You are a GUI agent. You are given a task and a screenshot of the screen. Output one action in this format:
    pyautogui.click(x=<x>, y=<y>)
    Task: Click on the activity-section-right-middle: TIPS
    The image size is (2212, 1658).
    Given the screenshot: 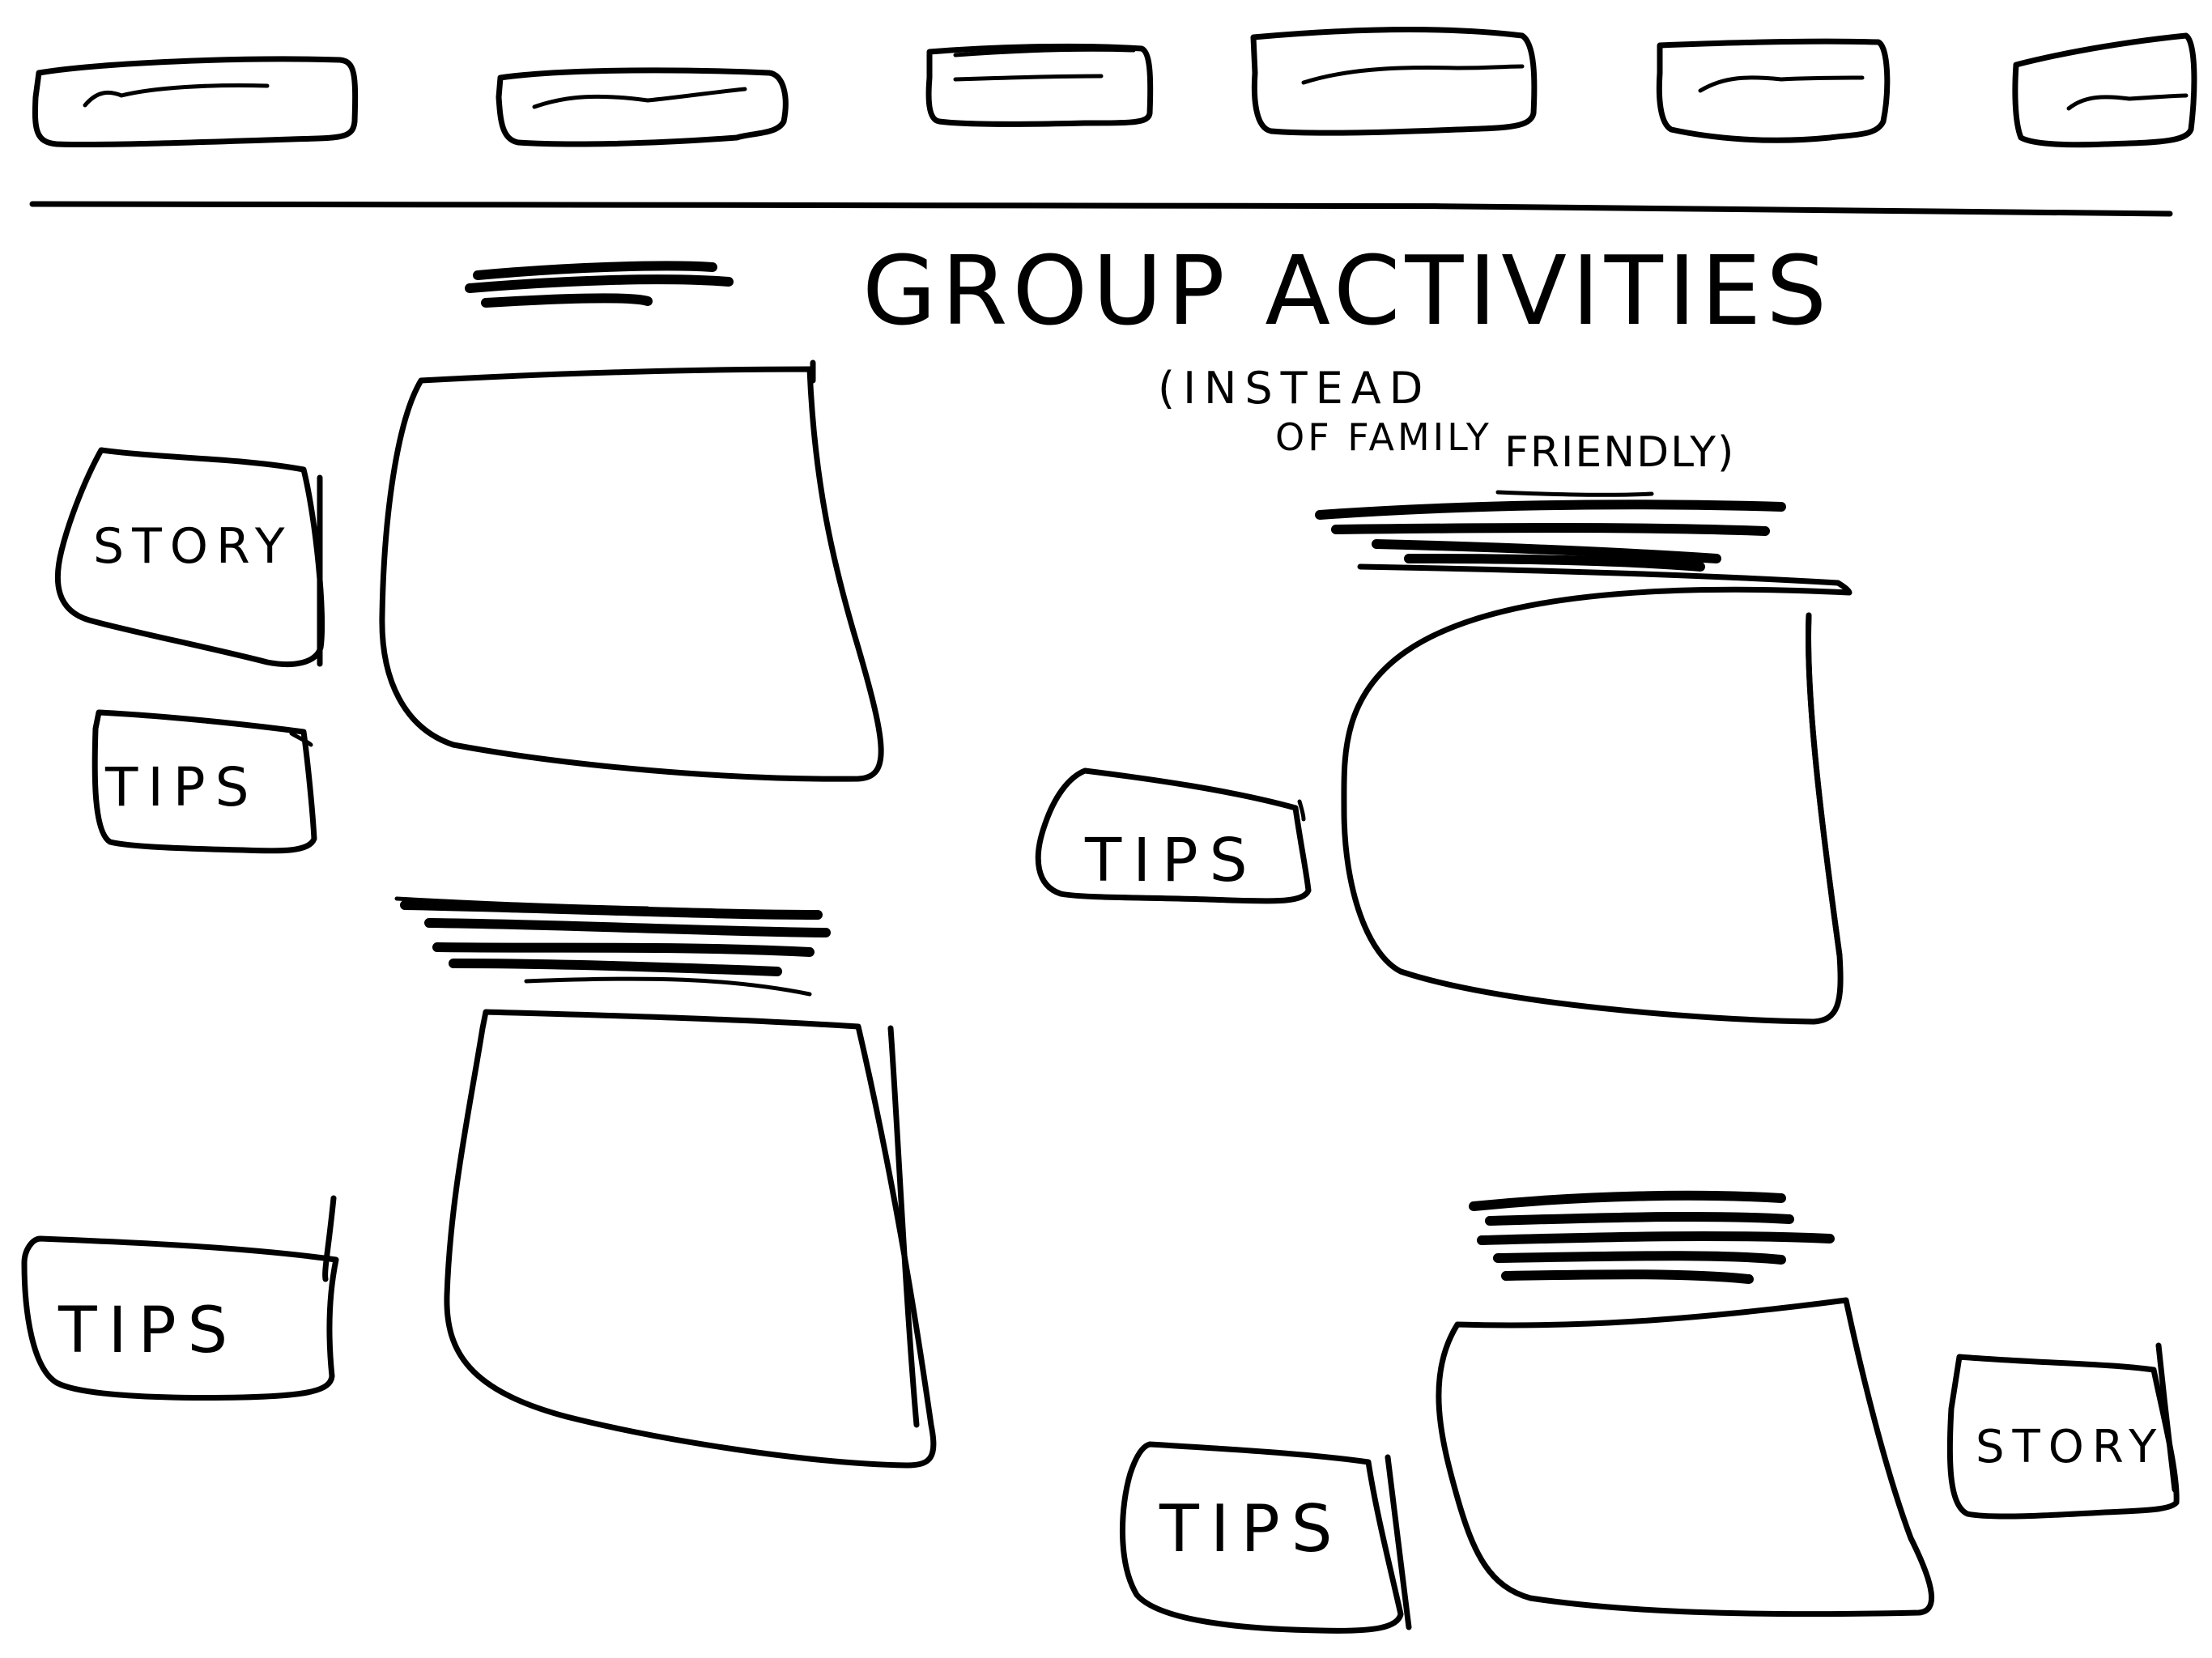 What is the action you would take?
    pyautogui.click(x=1444, y=757)
    